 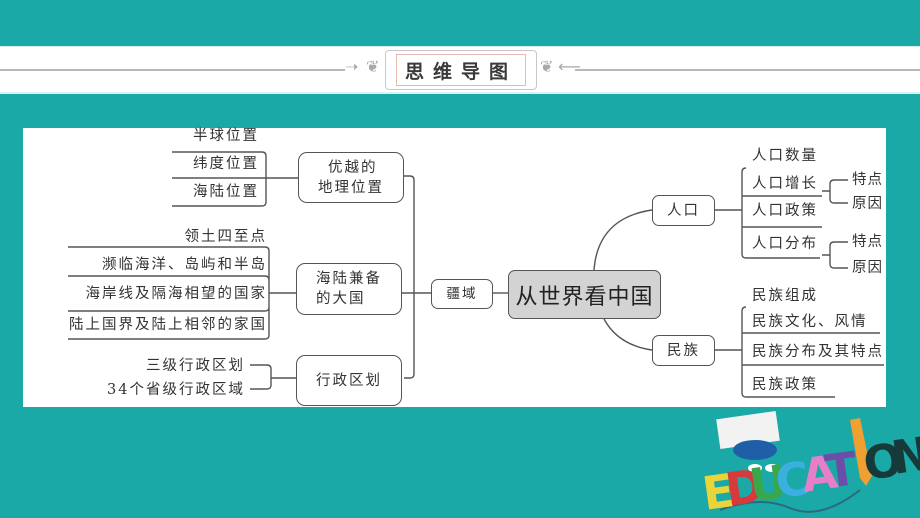 I want to click on item-seas-islands: 濒临海洋、岛屿和半岛, so click(x=184, y=265).